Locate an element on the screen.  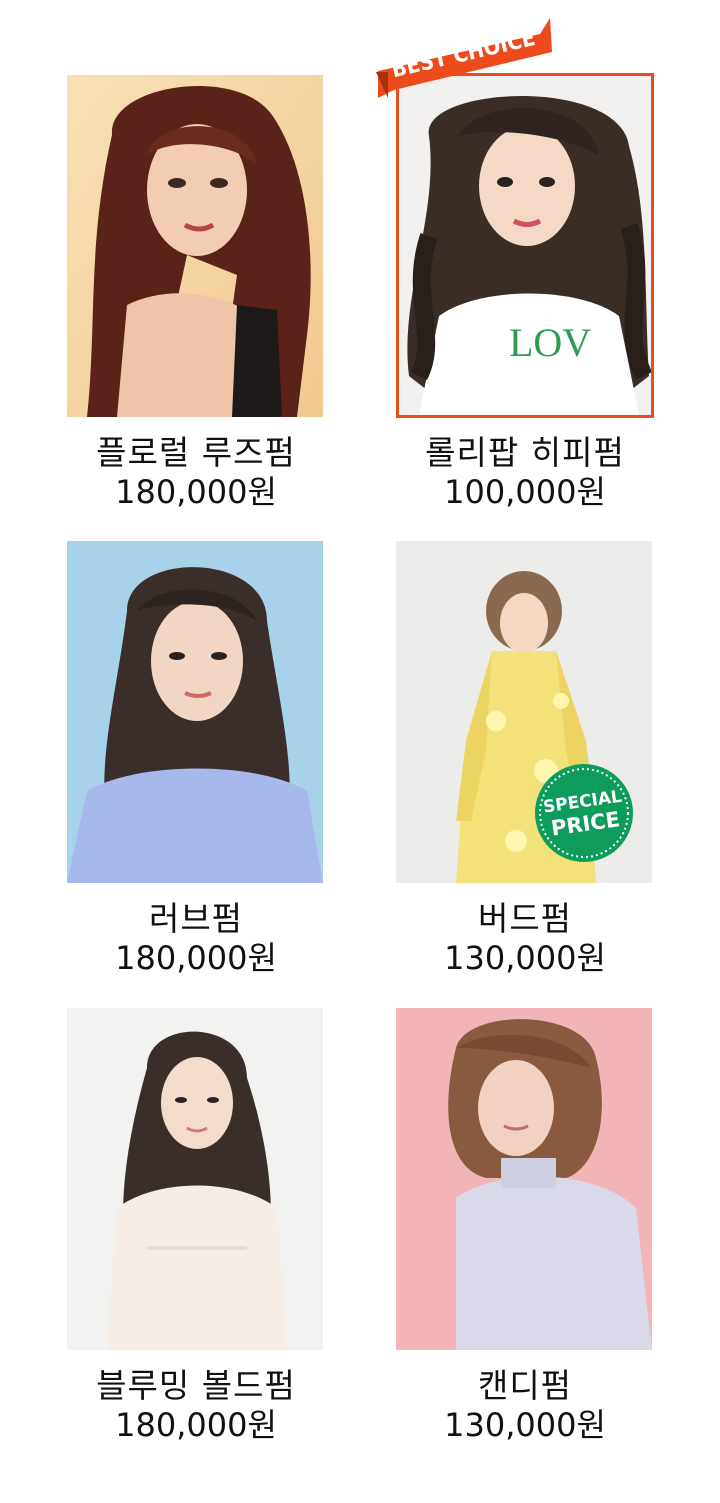
product-caption: 플로럴 루즈펌 180,000원 is located at coordinates (196, 472).